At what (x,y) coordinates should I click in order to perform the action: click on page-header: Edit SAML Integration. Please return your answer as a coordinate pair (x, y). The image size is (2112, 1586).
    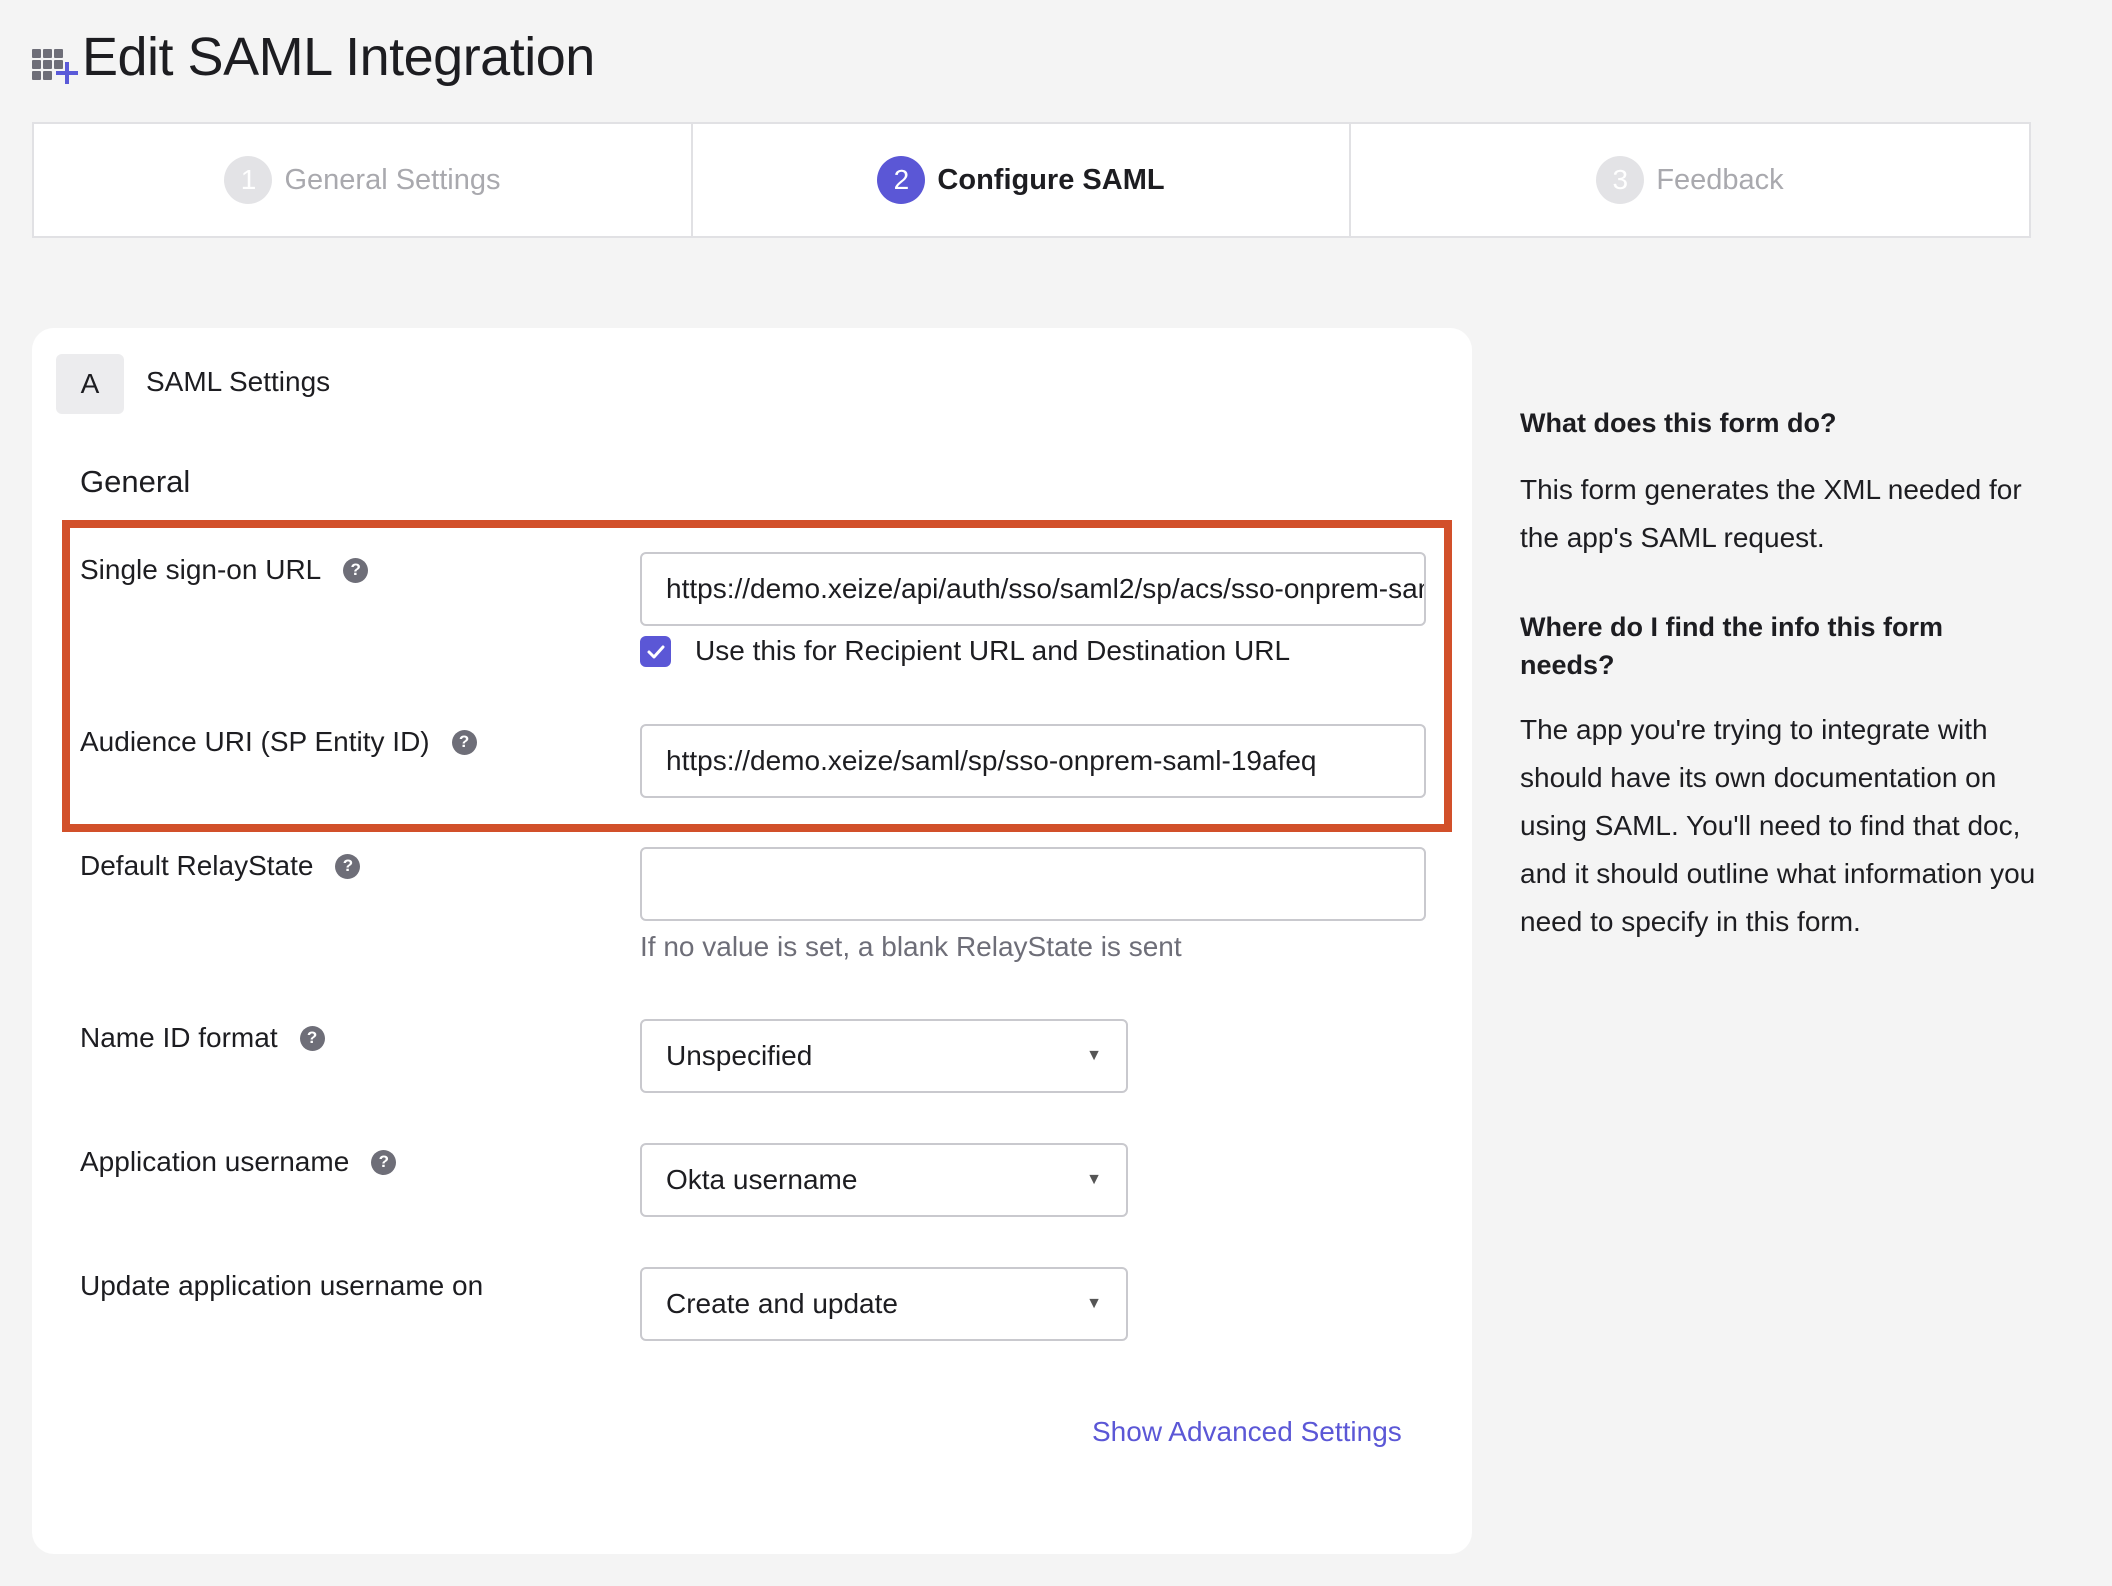
    Looking at the image, I should click on (312, 57).